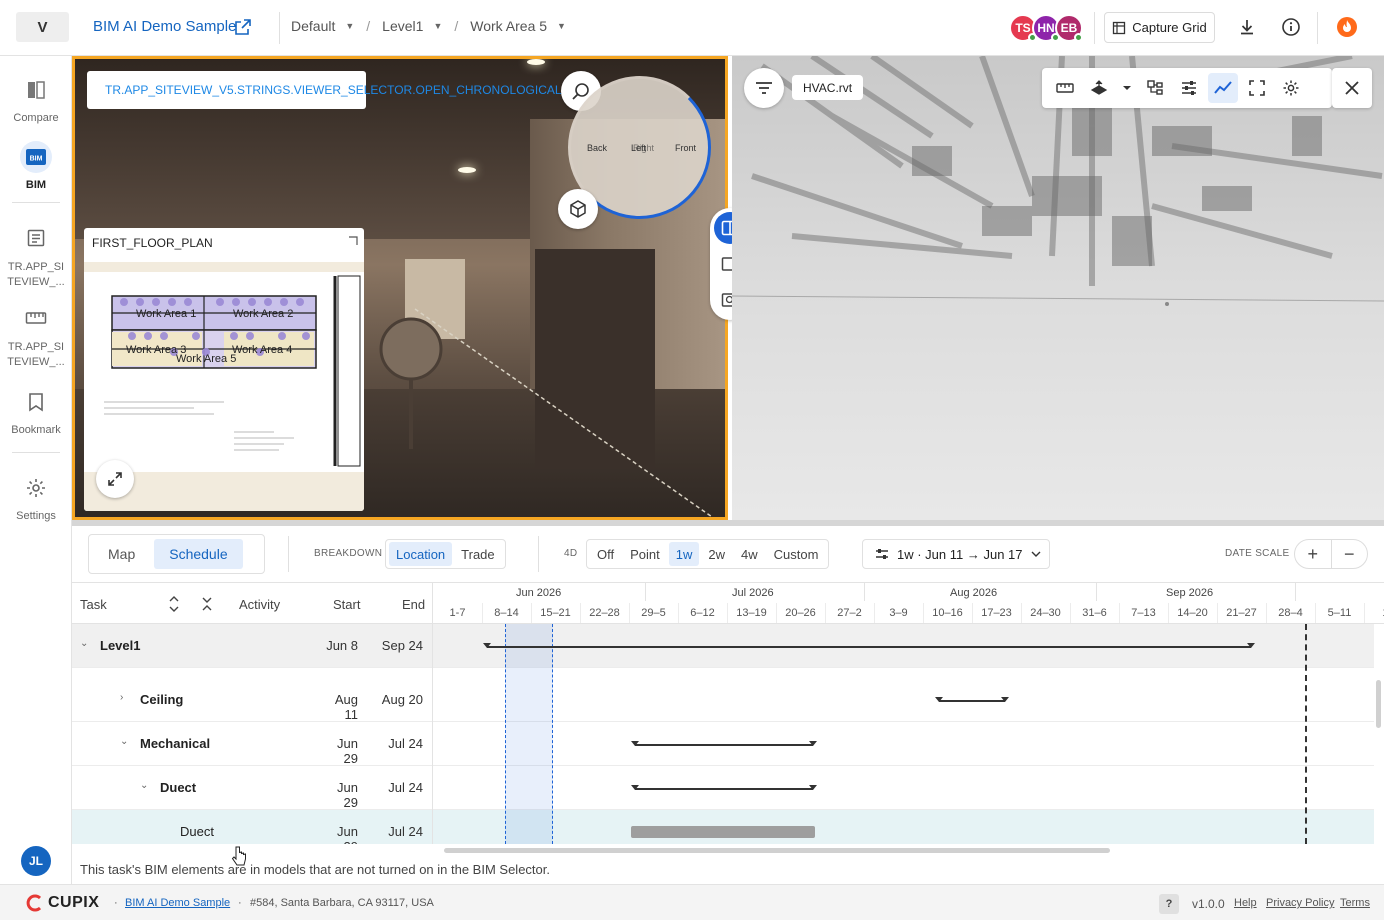  Describe the element at coordinates (121, 554) in the screenshot. I see `tab-map: Map` at that location.